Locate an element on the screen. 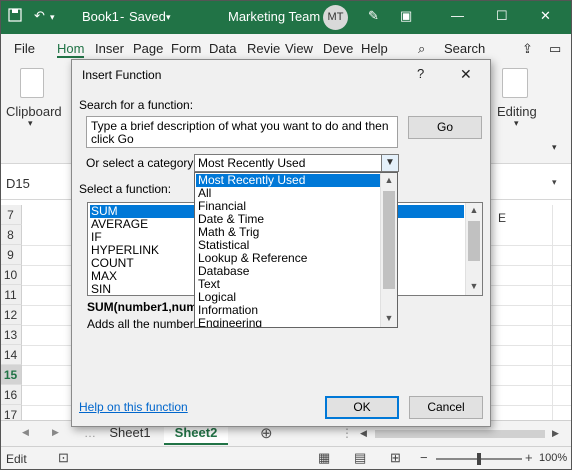 The width and height of the screenshot is (572, 470). tab-split-icon: ⋮ is located at coordinates (347, 433).